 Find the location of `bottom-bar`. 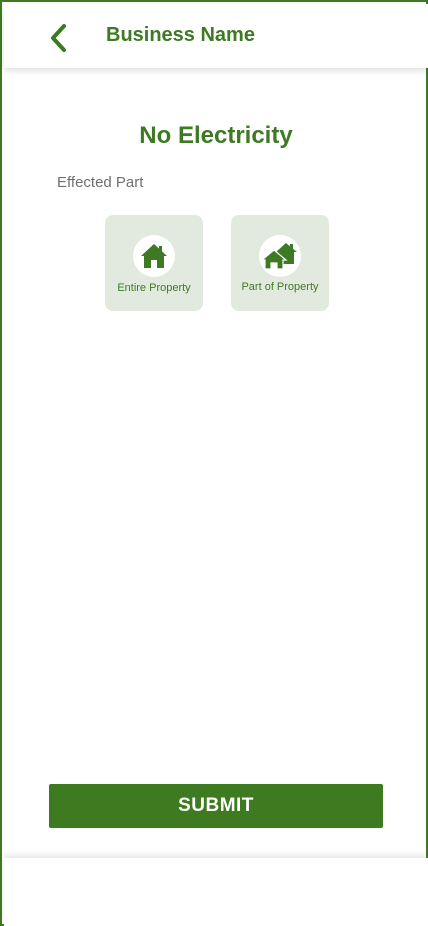

bottom-bar is located at coordinates (216, 892).